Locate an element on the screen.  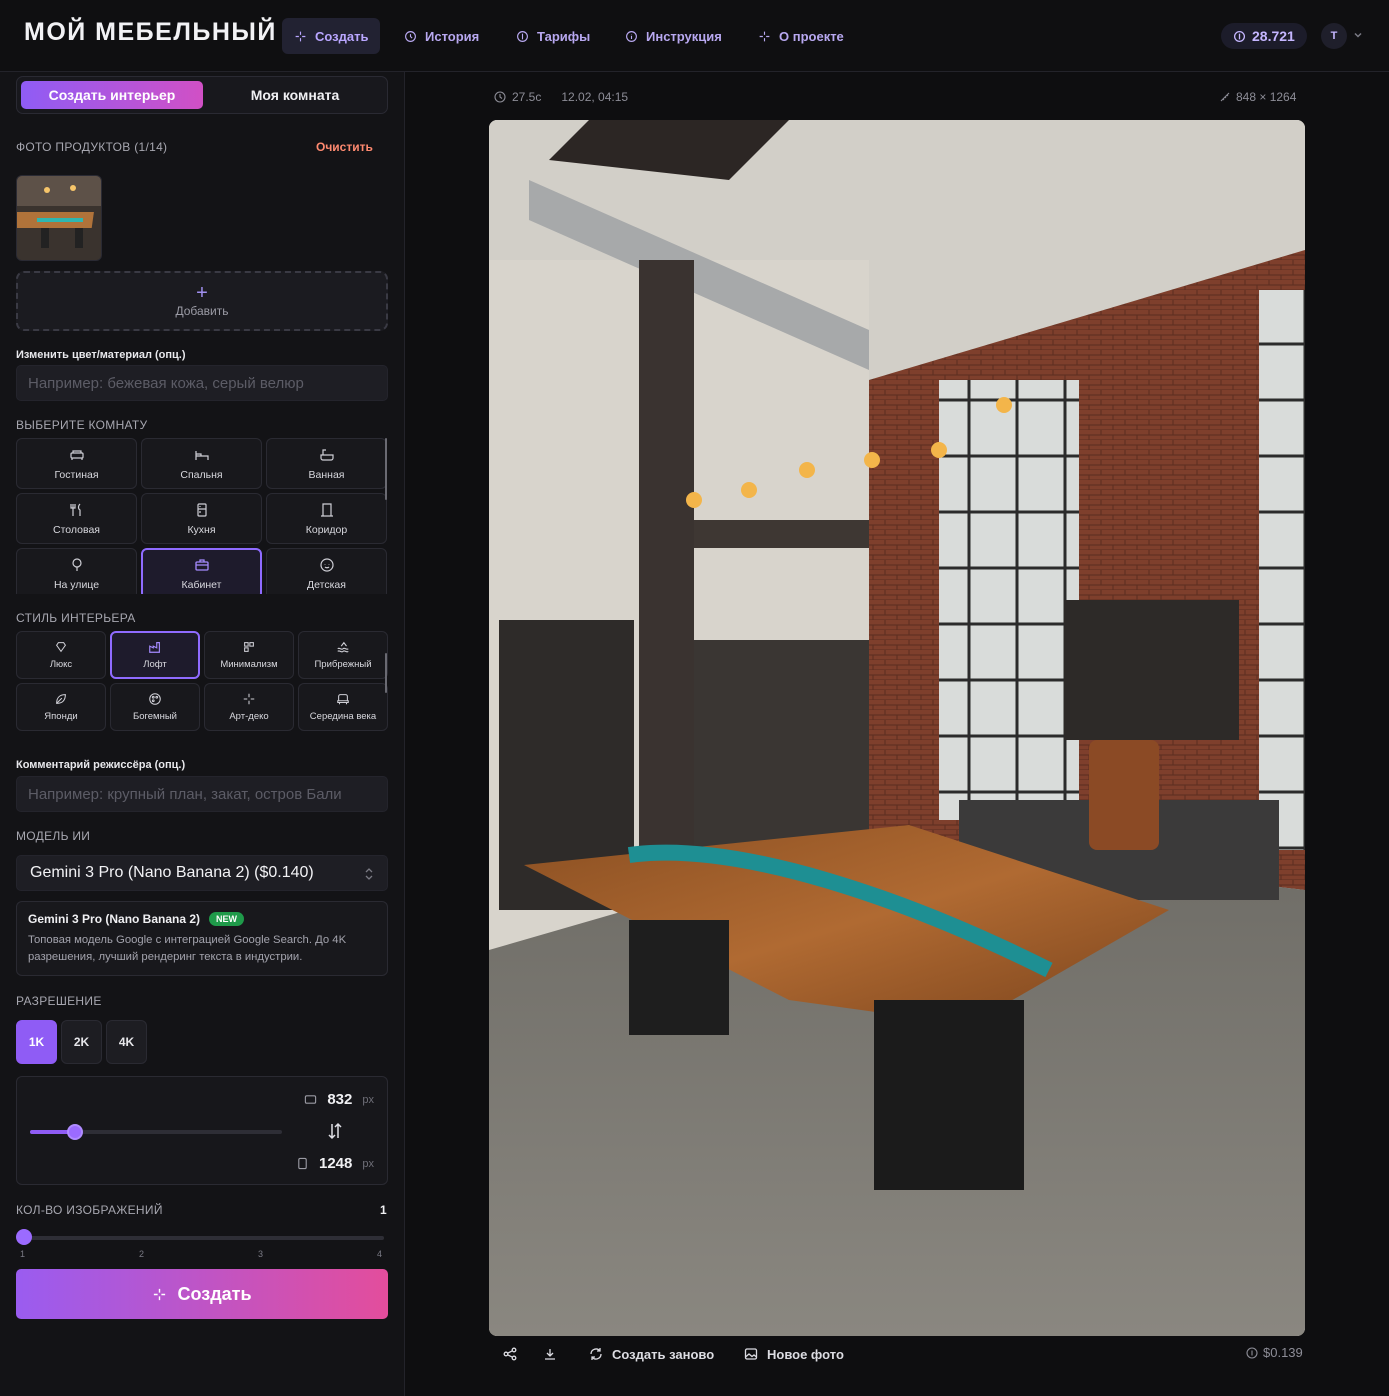
model-card-title: Gemini 3 Pro (Nano Banana 2) NEW is located at coordinates (202, 919).